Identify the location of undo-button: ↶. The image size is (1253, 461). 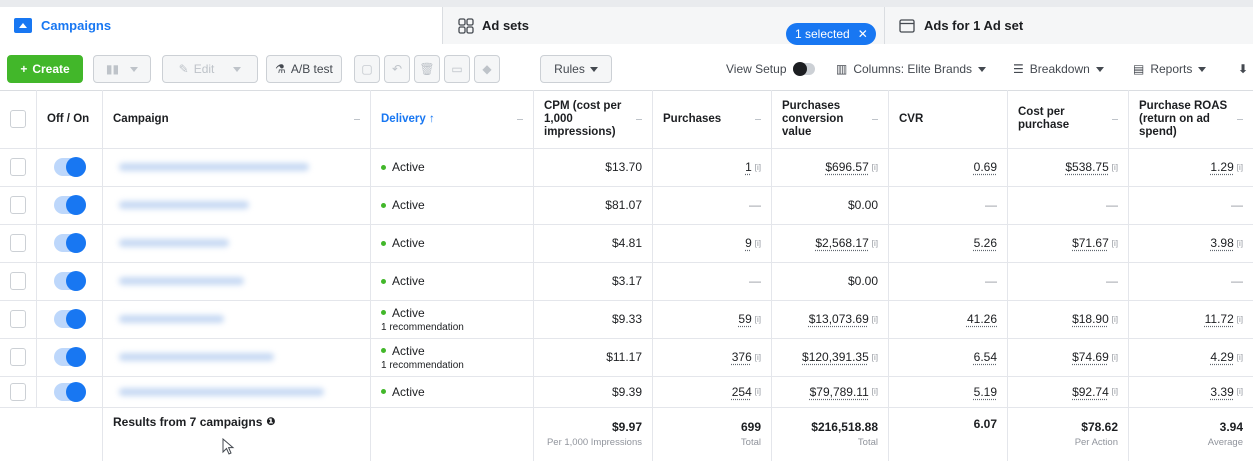
(397, 69).